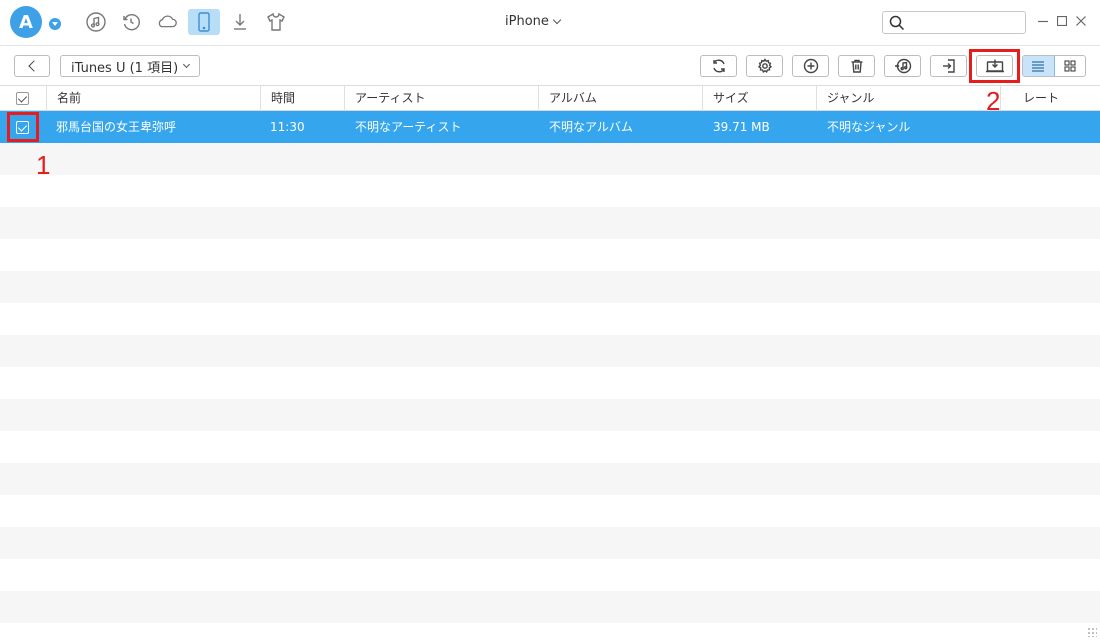 This screenshot has height=640, width=1100. Describe the element at coordinates (116, 127) in the screenshot. I see `track-name: 邪馬台国の女王卑弥呼` at that location.